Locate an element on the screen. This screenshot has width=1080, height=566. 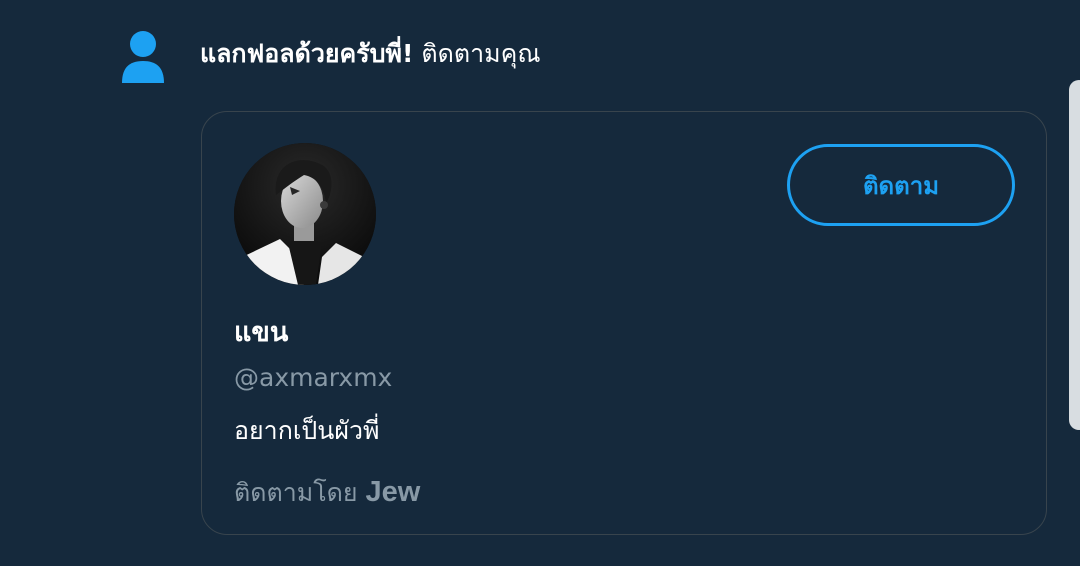
followed-by-line: ติดตามโดย Jew is located at coordinates (327, 492).